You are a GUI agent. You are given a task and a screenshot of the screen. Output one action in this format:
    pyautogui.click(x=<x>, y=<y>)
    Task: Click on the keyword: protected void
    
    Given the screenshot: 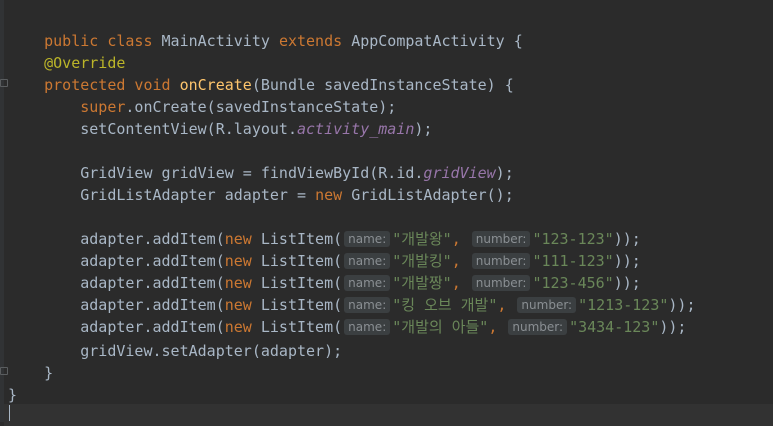 What is the action you would take?
    pyautogui.click(x=112, y=85)
    